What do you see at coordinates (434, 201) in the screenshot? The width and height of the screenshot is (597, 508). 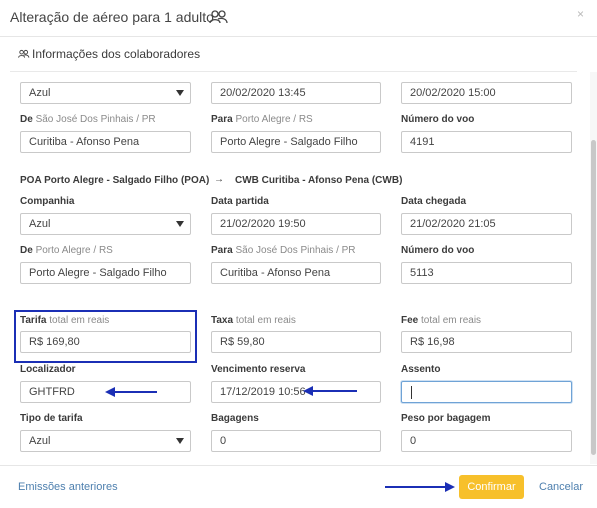 I see `arrival-label-2: Data chegada` at bounding box center [434, 201].